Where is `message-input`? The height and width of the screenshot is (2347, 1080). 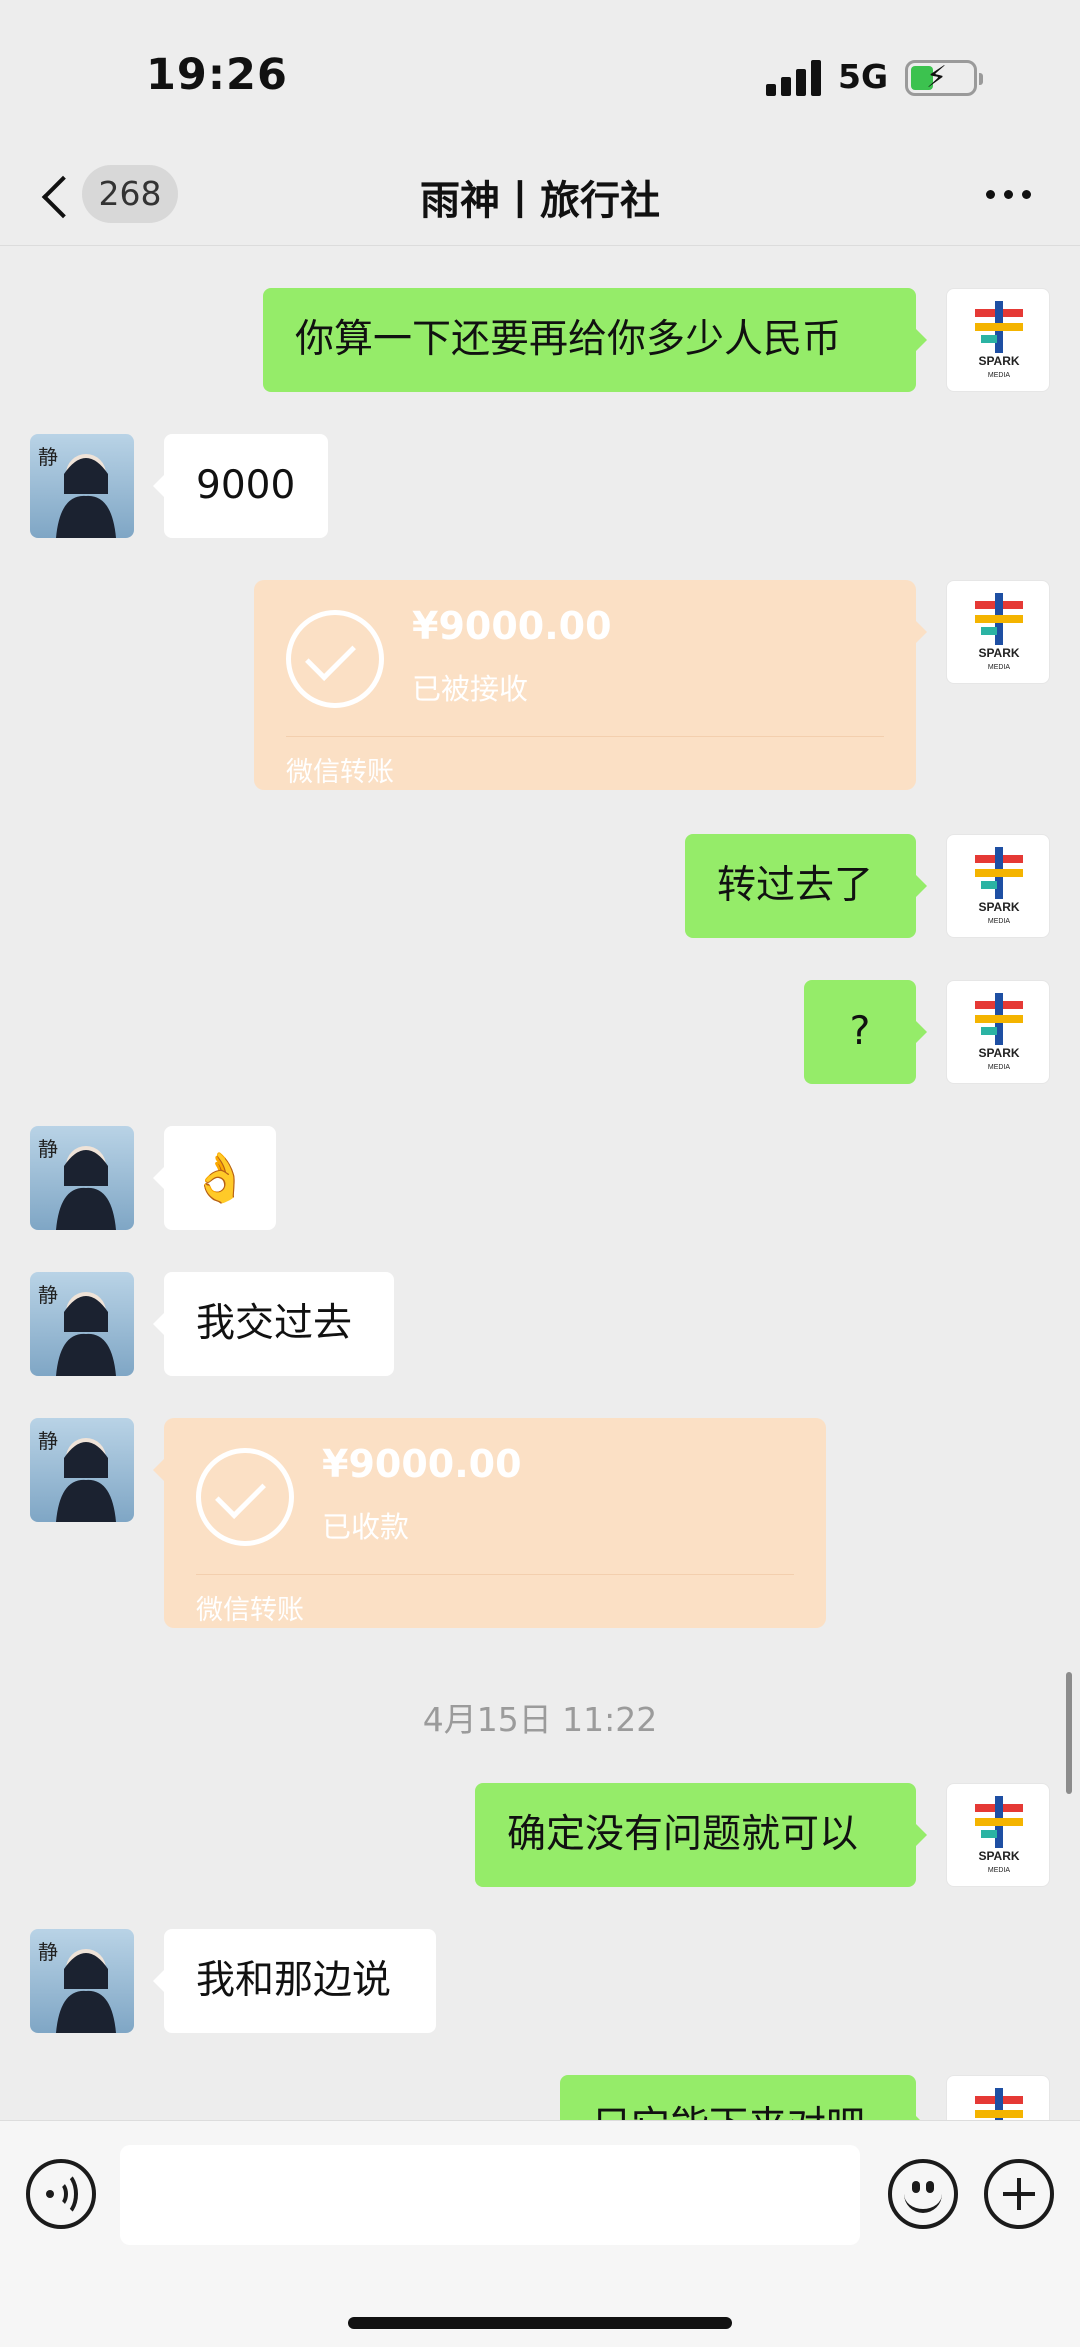 message-input is located at coordinates (490, 2195).